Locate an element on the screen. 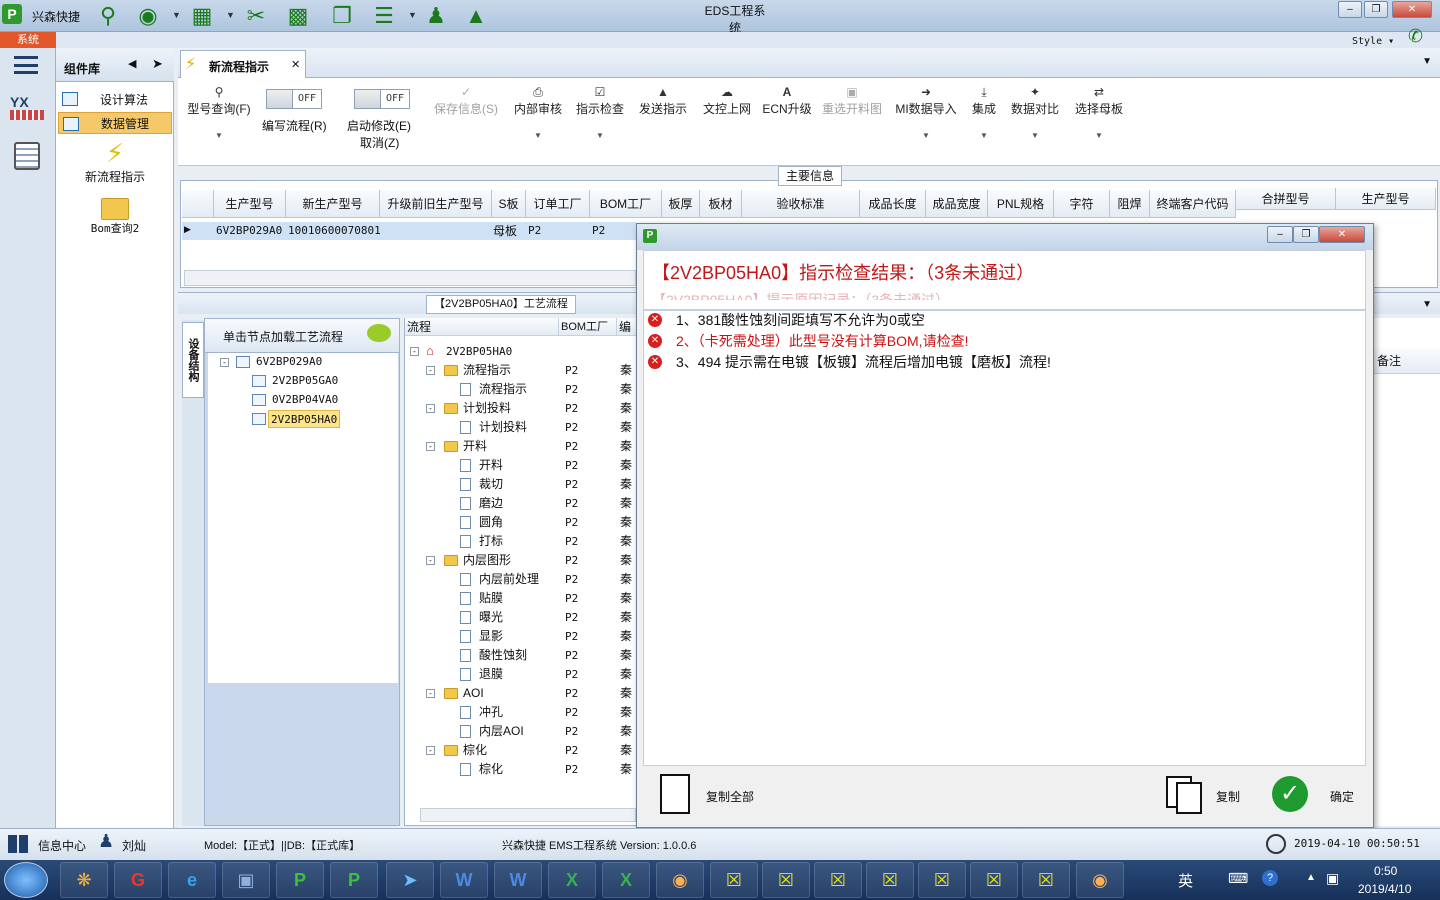  collapse-left-icon: ◀ is located at coordinates (132, 63).